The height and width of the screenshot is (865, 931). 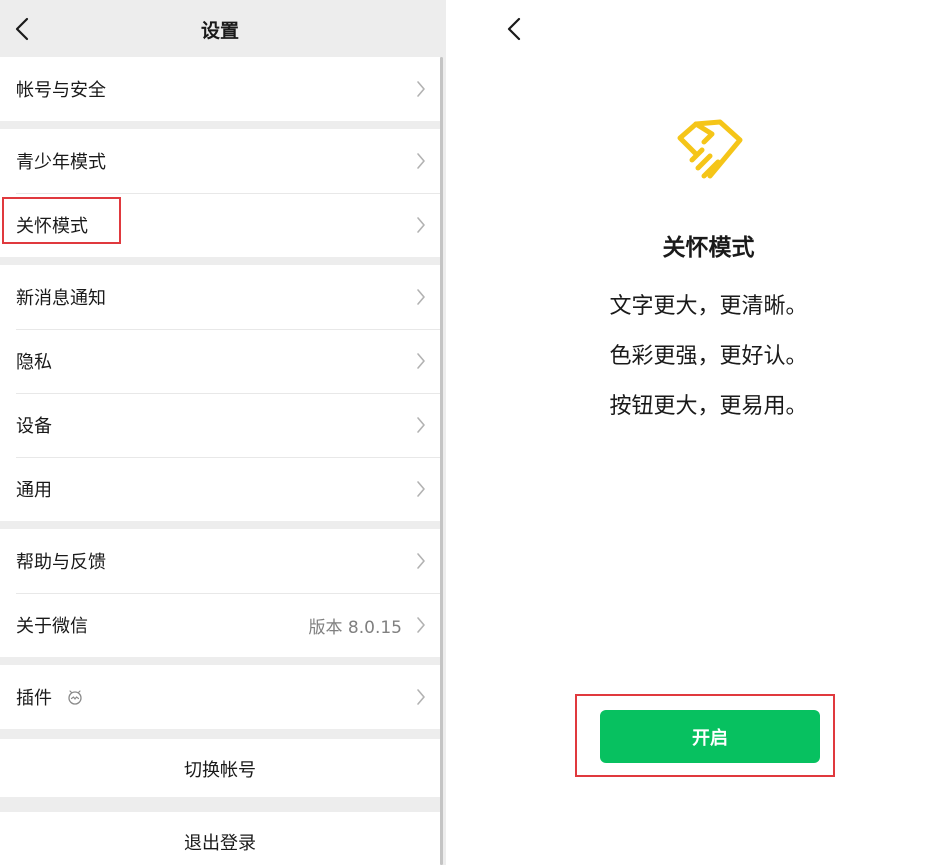 I want to click on settings-item-notifications: 新消息通知, so click(x=220, y=297).